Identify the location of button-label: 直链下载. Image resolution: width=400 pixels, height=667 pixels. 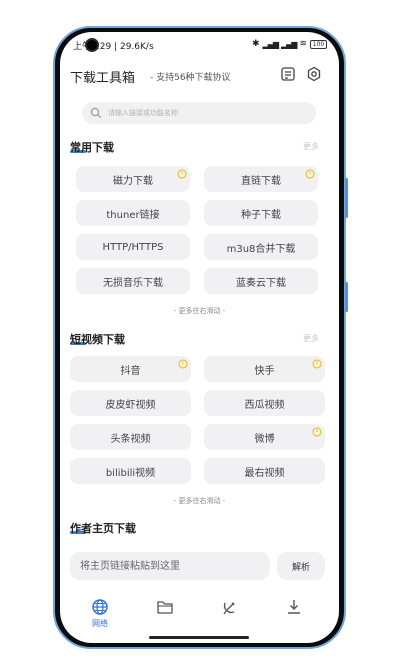
(261, 181).